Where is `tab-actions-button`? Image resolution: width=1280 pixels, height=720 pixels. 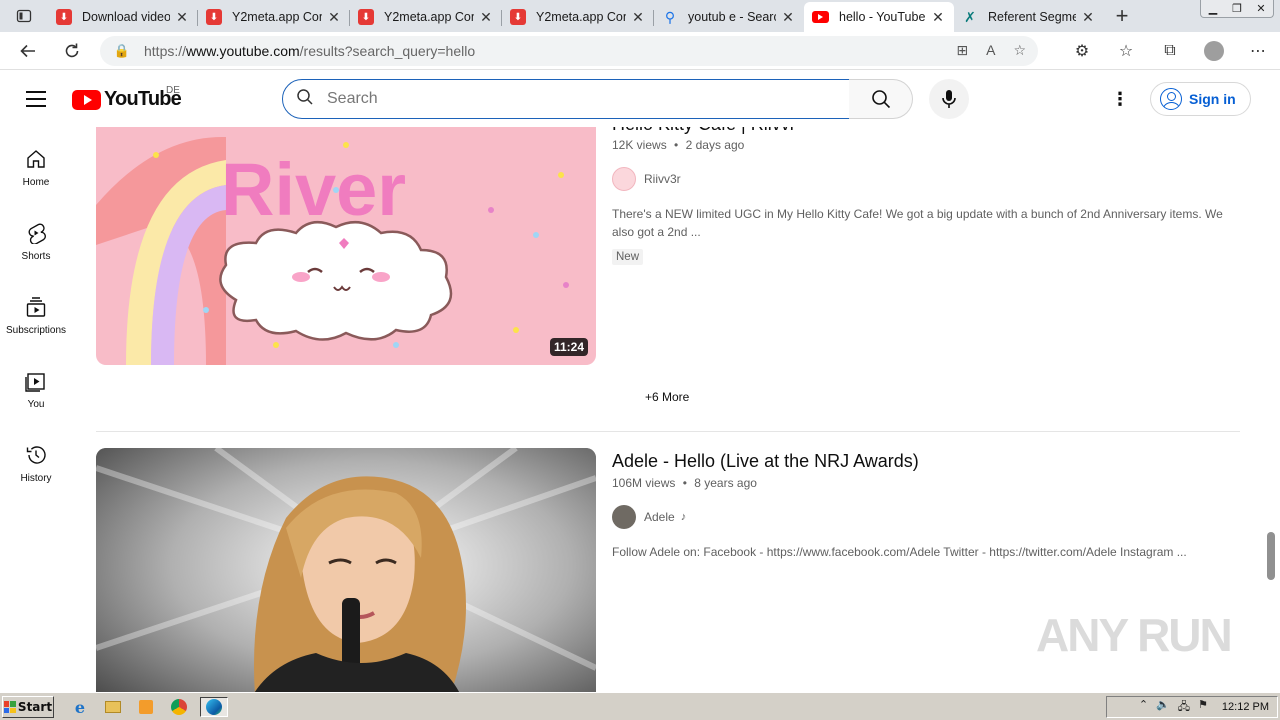
tab-actions-button is located at coordinates (24, 16).